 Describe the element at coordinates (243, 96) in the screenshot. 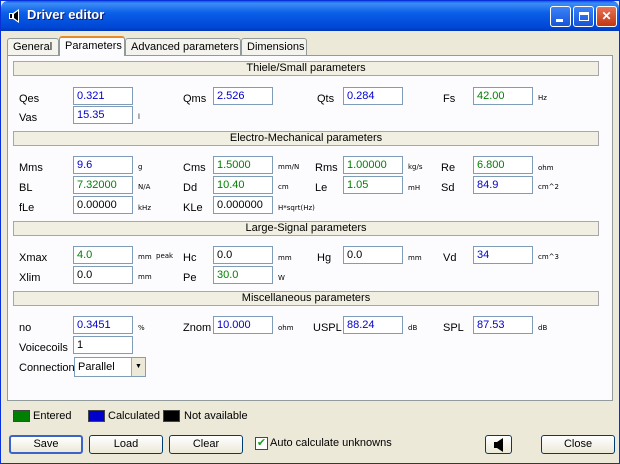

I see `qms-field: 2.526` at that location.